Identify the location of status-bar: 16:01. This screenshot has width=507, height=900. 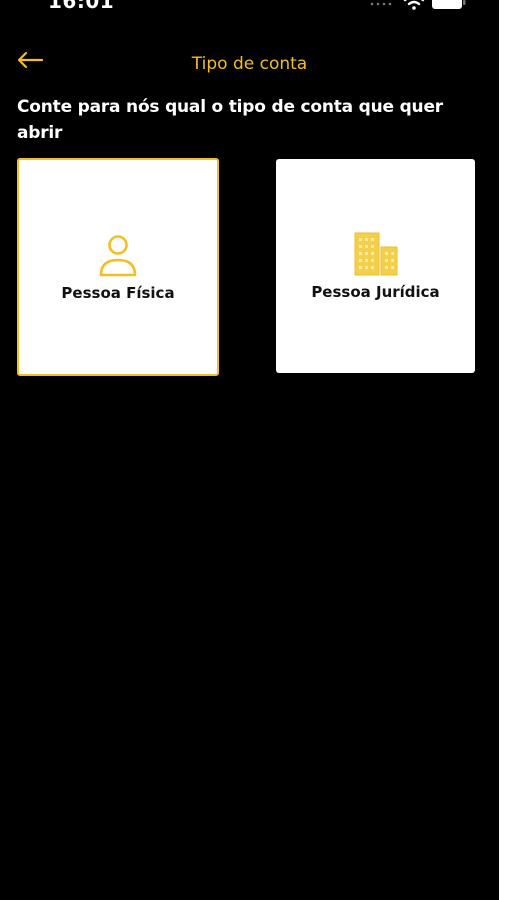
(249, 10).